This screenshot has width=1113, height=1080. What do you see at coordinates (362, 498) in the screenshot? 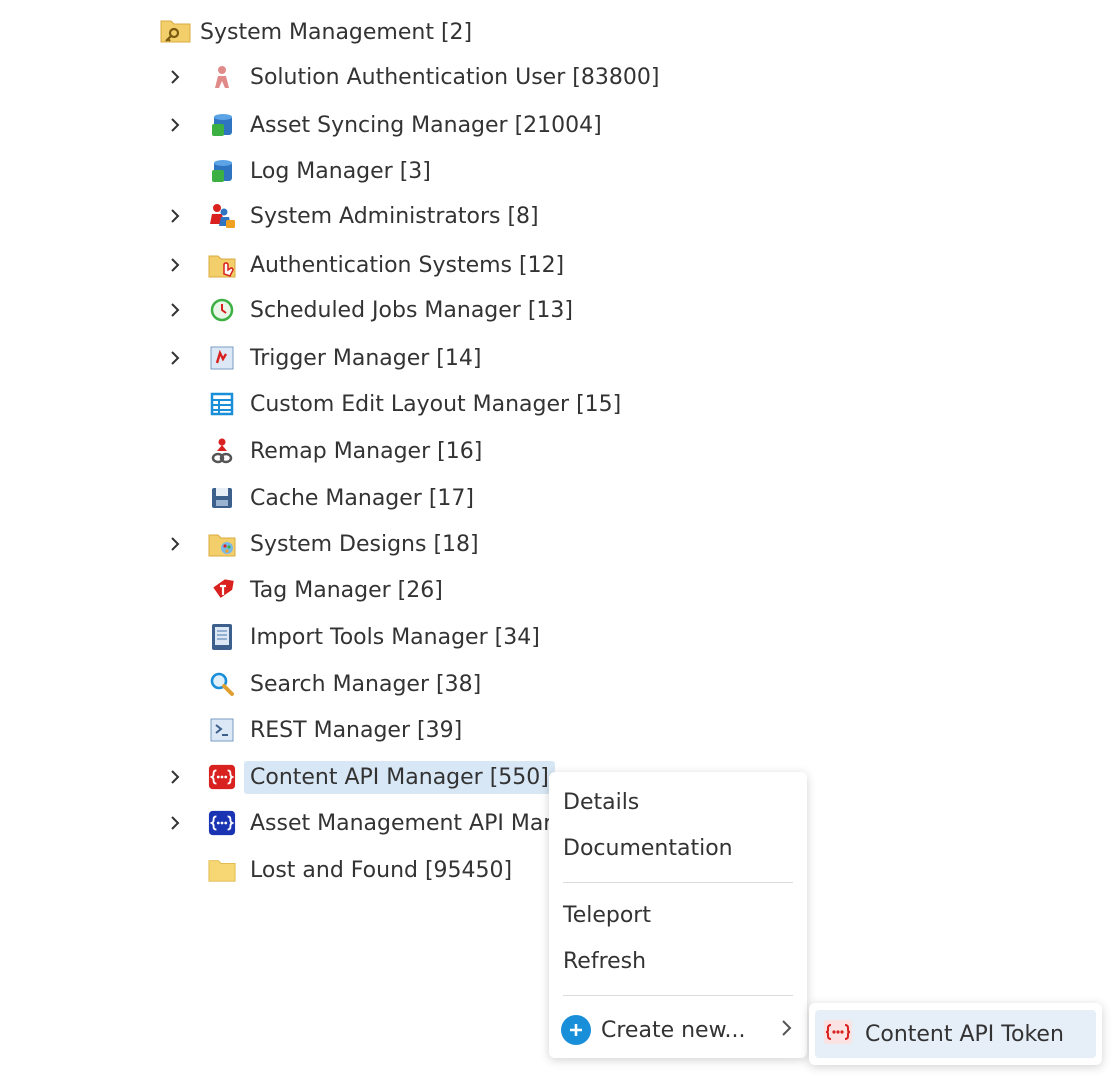
I see `tree-item-label: Cache Manager [17]` at bounding box center [362, 498].